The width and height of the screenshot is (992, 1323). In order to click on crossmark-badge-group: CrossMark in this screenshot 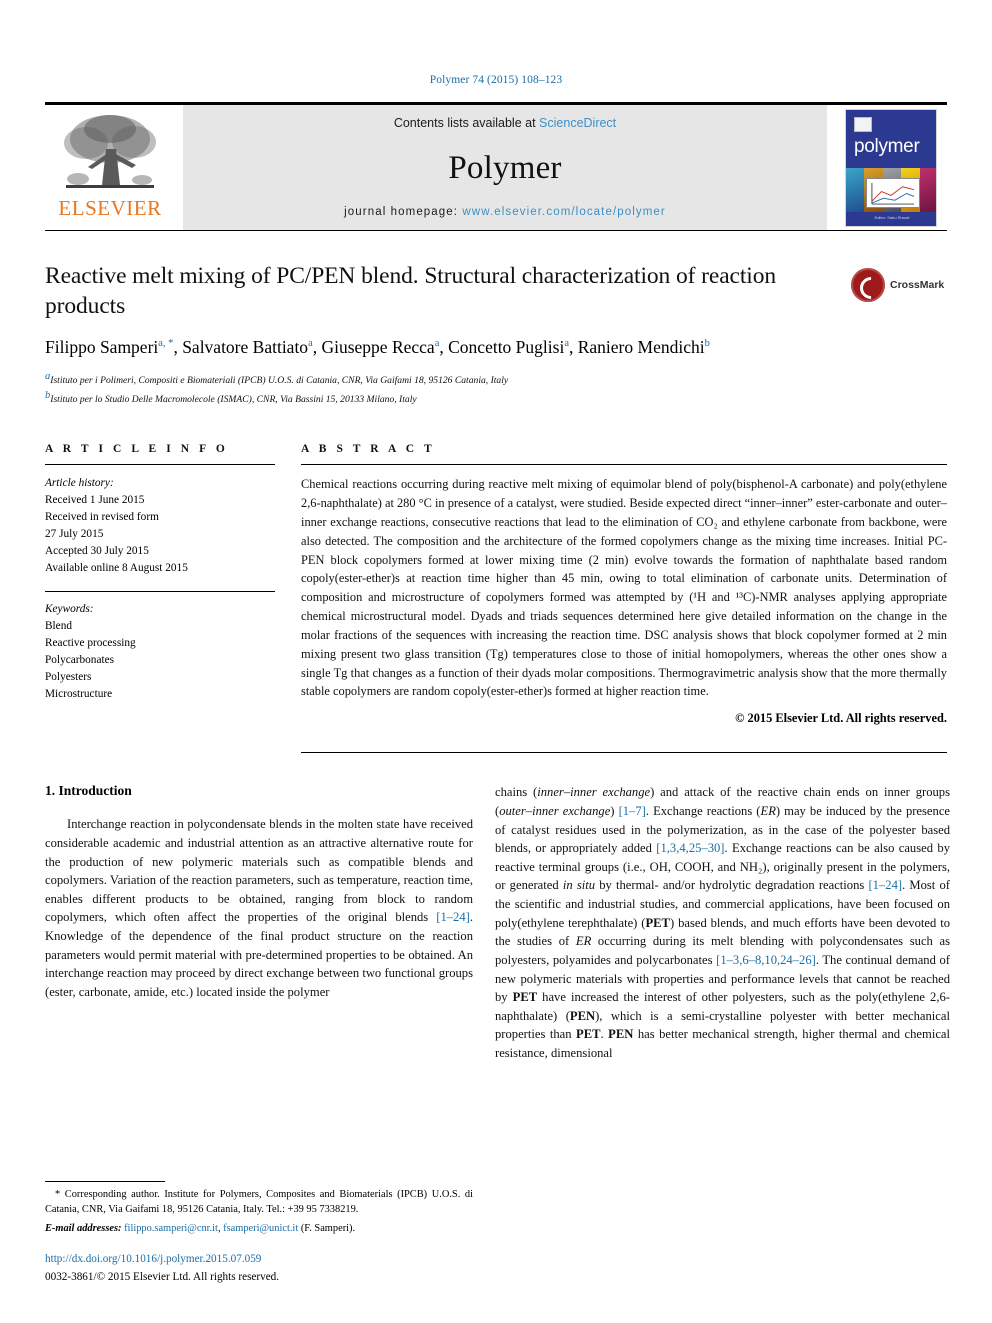, I will do `click(899, 285)`.